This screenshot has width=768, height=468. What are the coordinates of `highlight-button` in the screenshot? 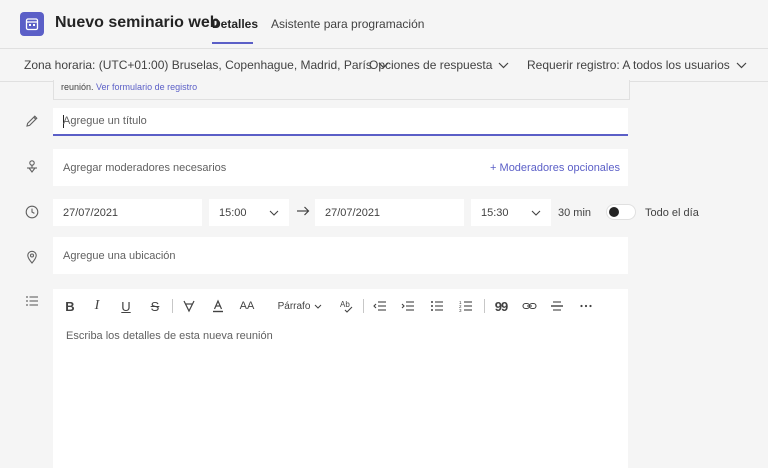 It's located at (189, 306).